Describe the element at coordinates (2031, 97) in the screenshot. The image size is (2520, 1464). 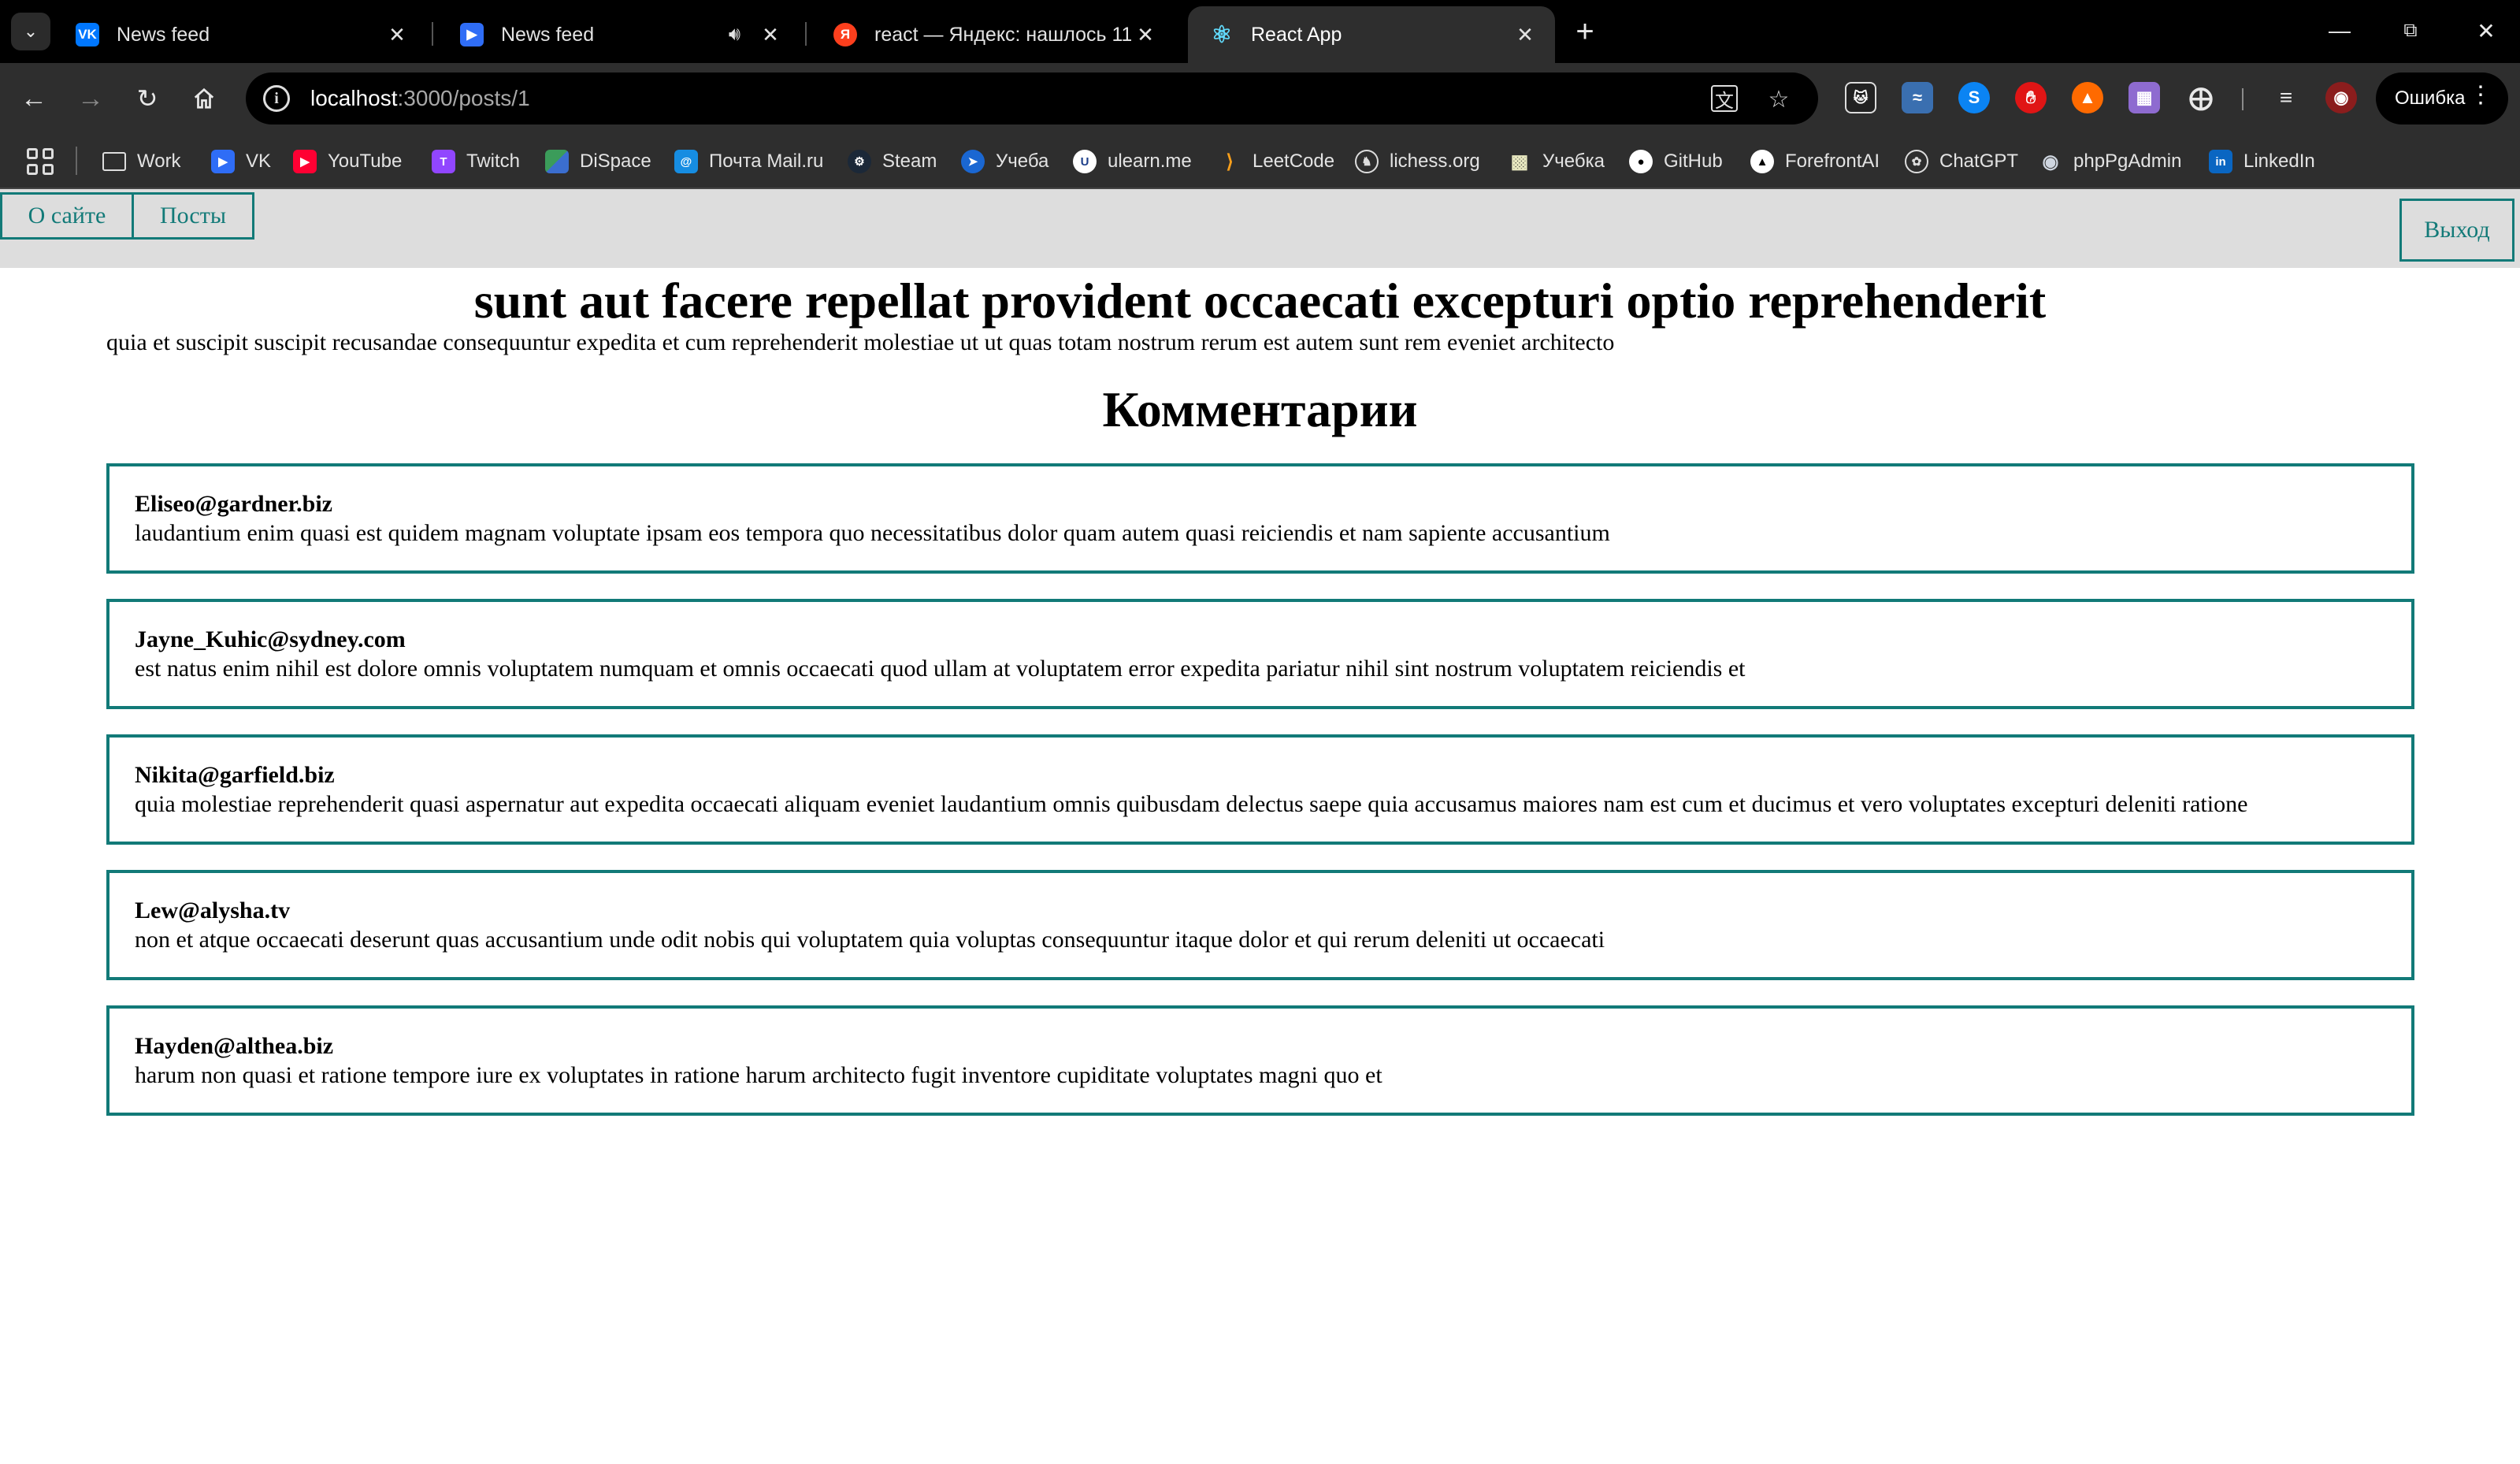
I see `adblock-icon: ✋︎` at that location.